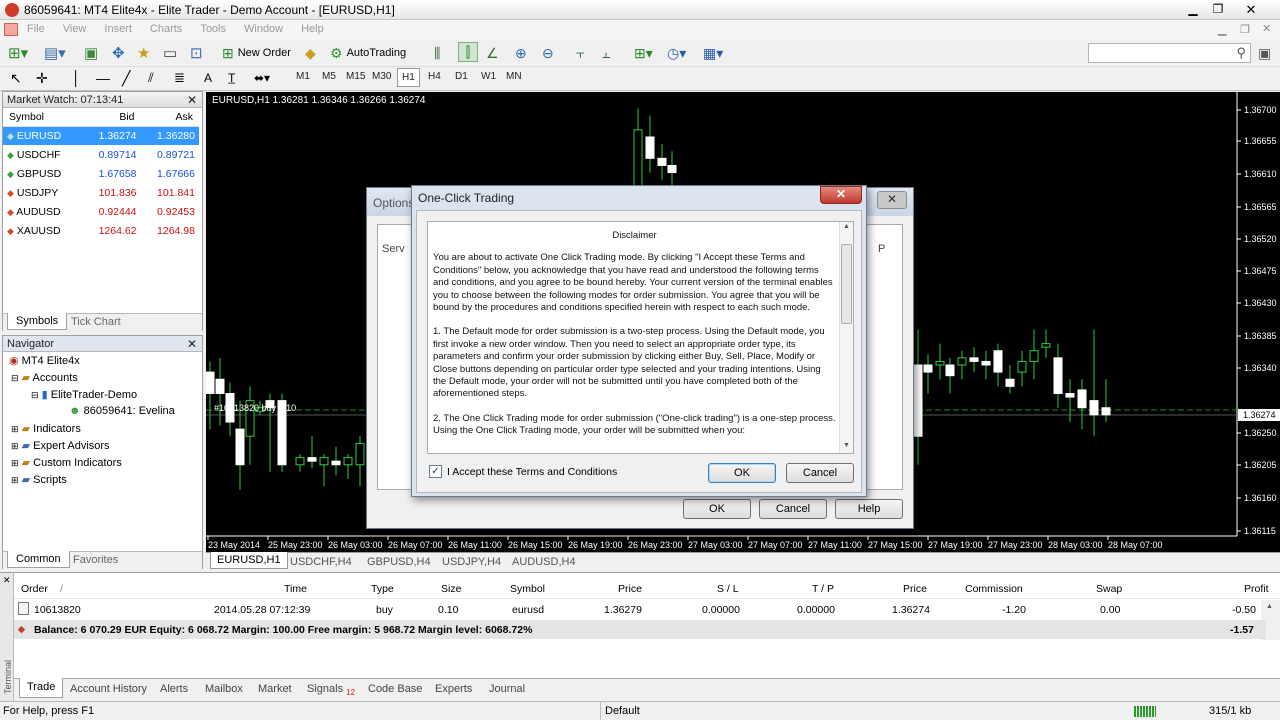  I want to click on menu-view: View, so click(75, 27).